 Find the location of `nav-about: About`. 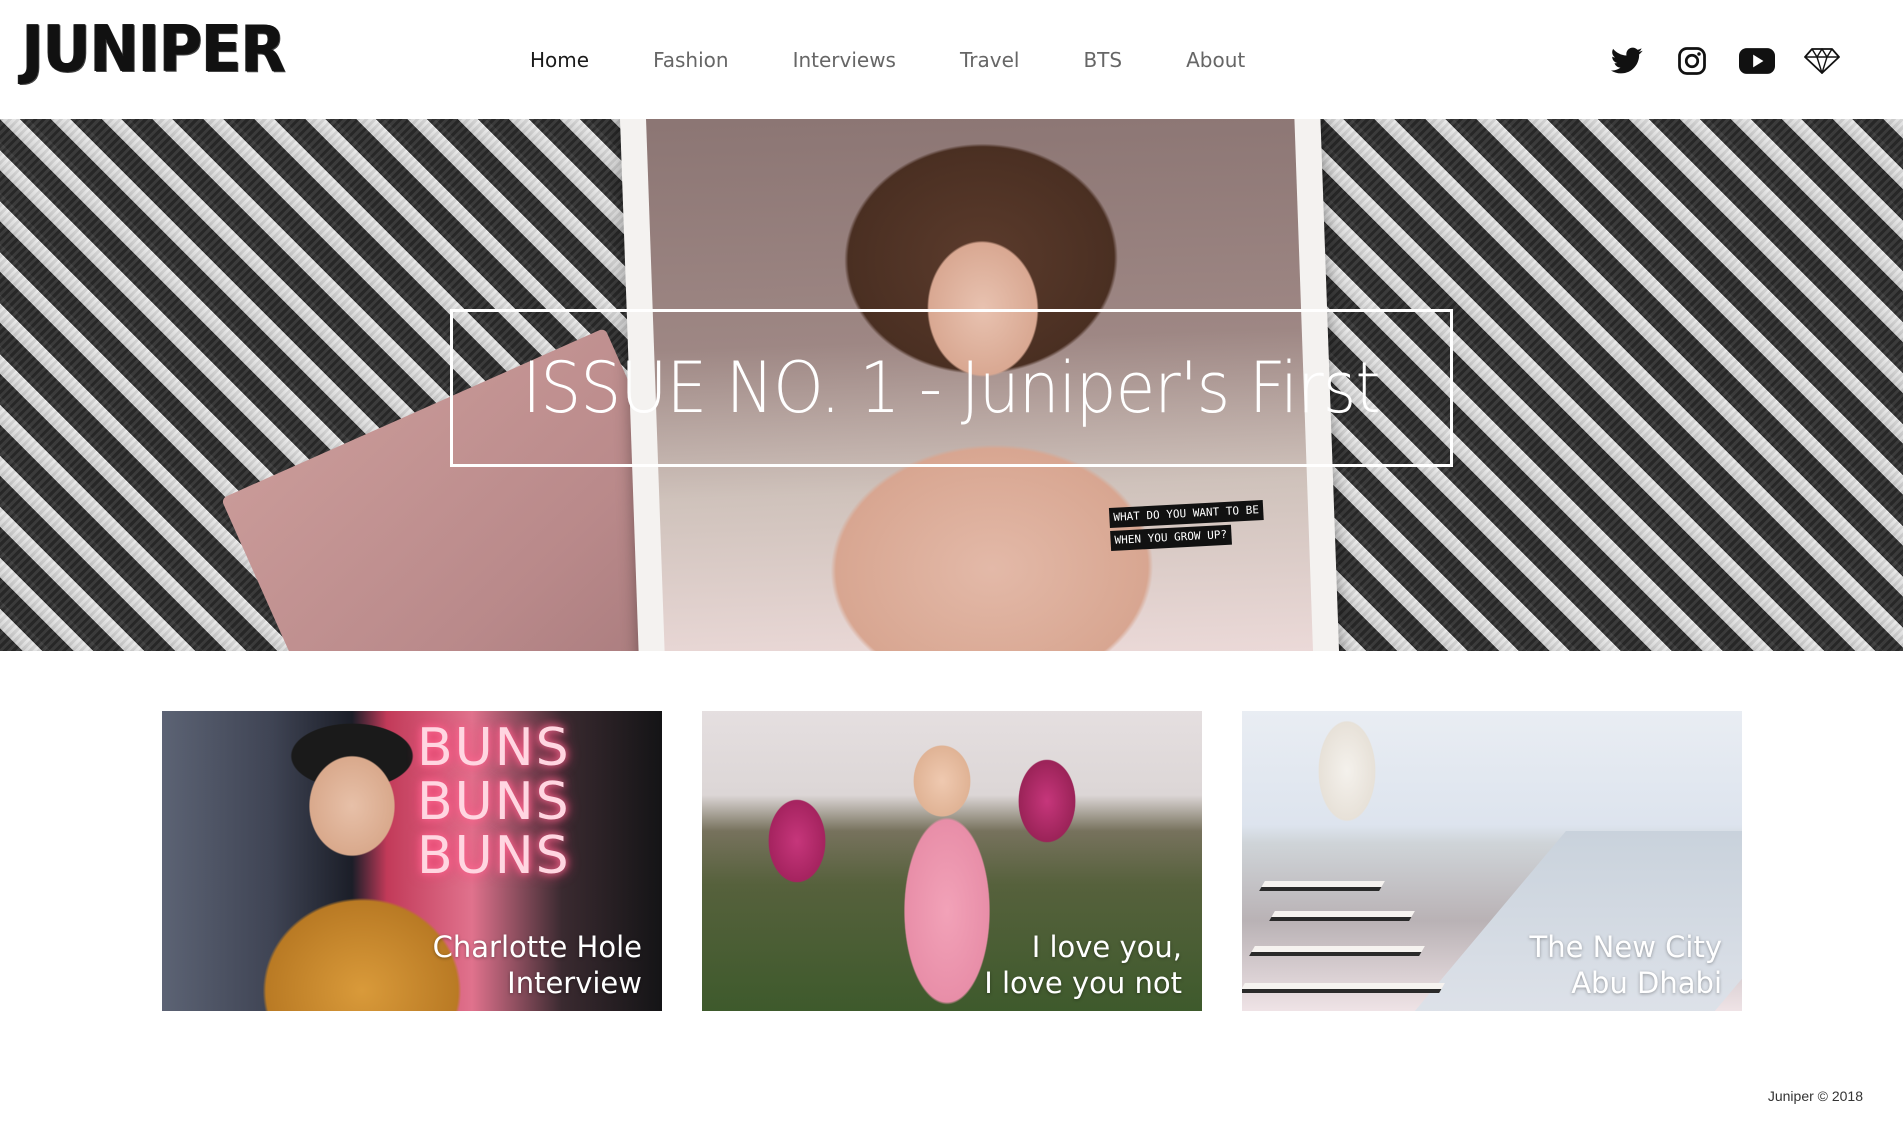

nav-about: About is located at coordinates (1215, 60).